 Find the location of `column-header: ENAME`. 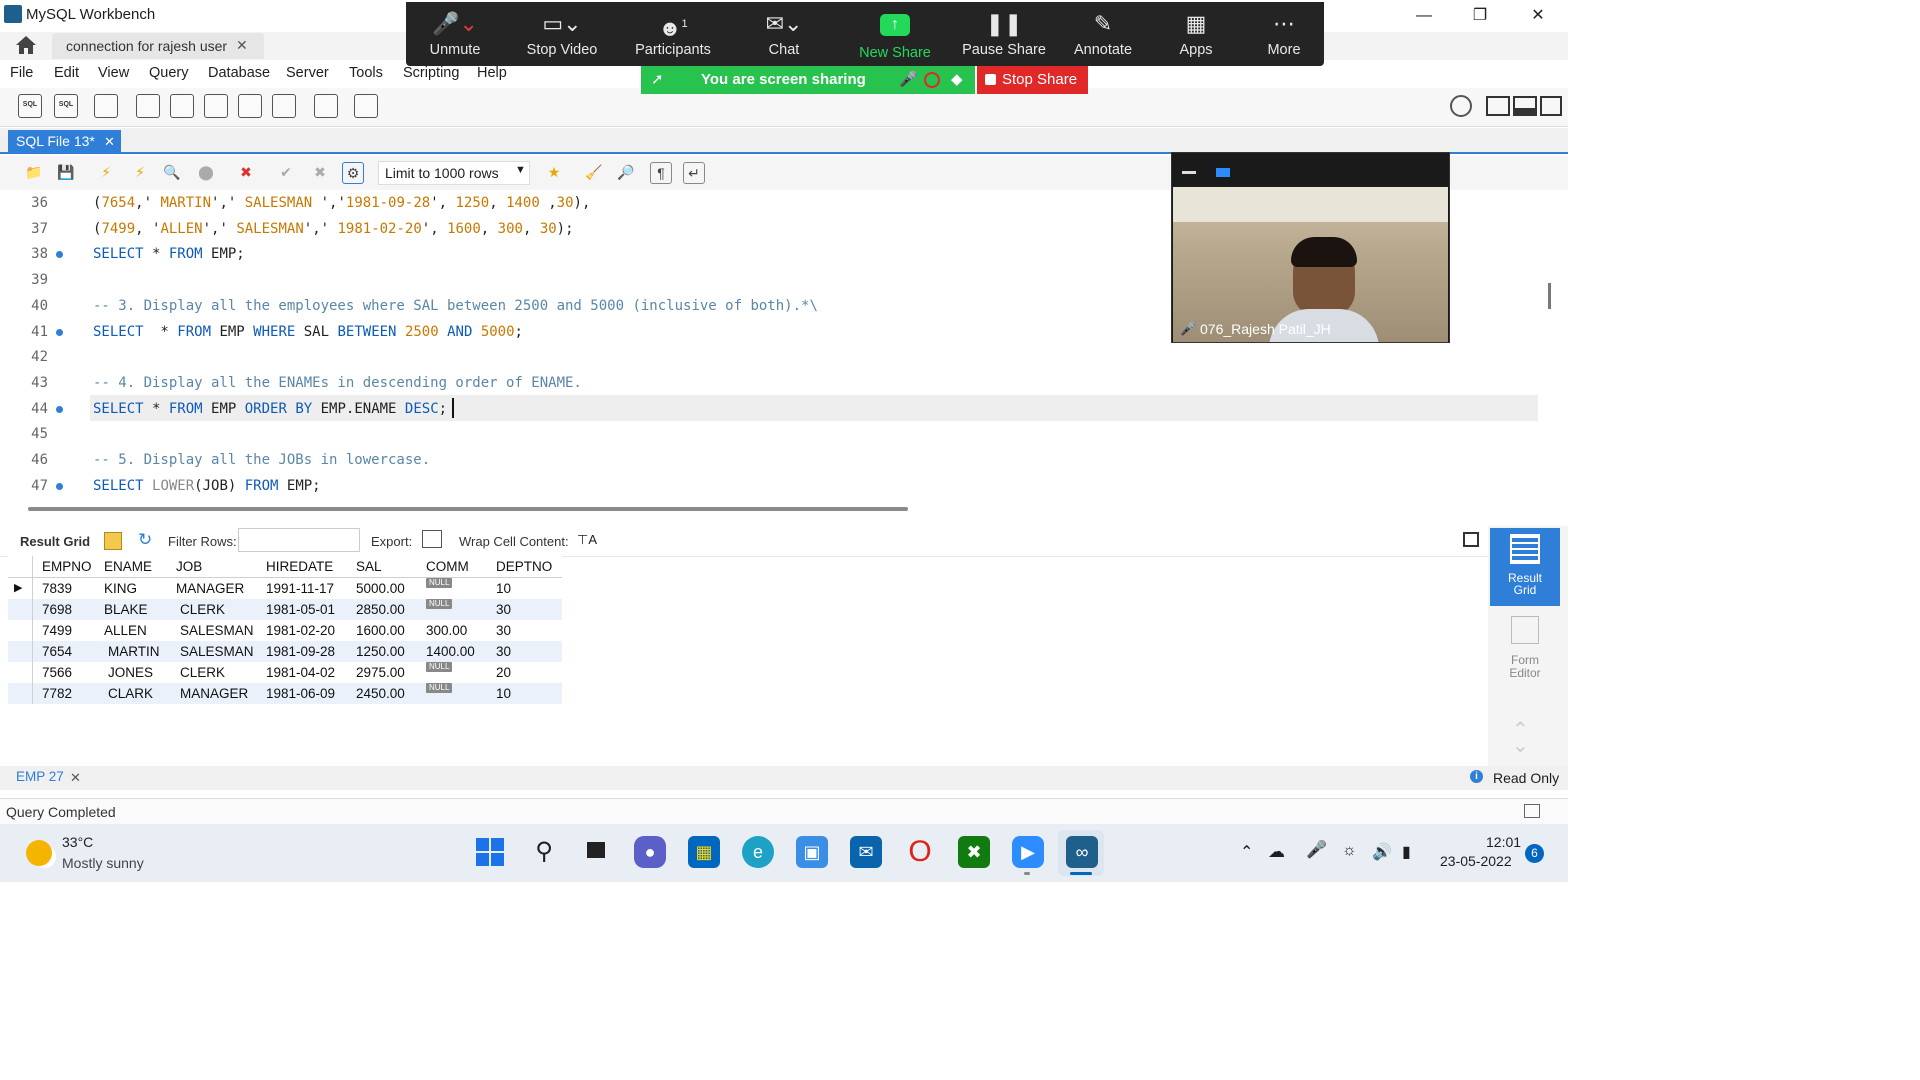

column-header: ENAME is located at coordinates (128, 566).